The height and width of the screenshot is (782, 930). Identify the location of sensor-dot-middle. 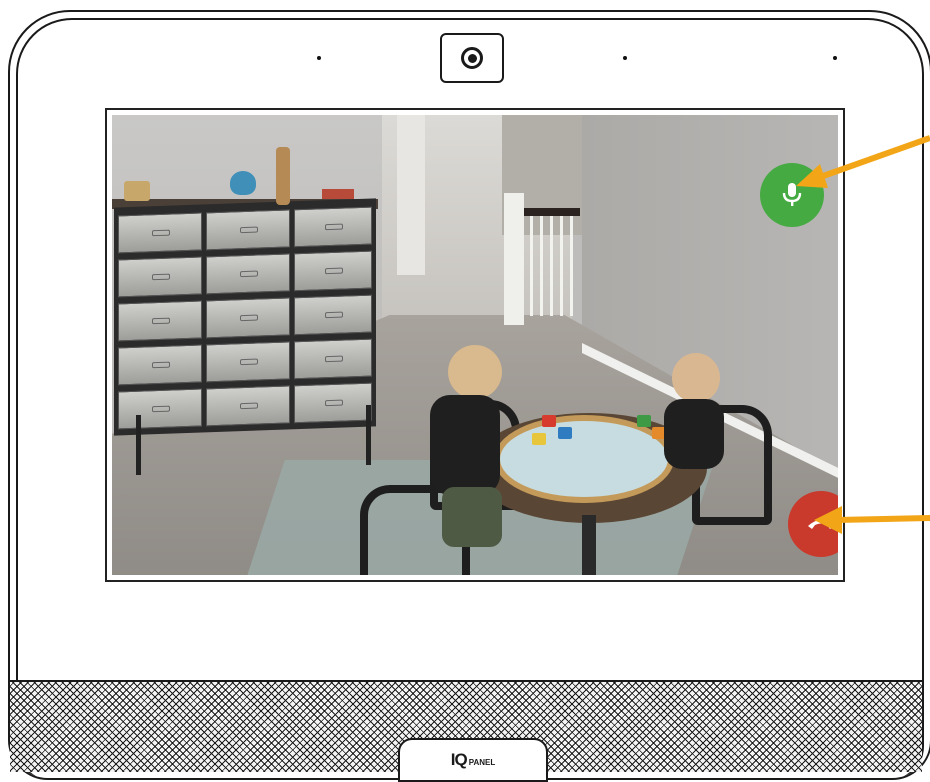
(625, 58).